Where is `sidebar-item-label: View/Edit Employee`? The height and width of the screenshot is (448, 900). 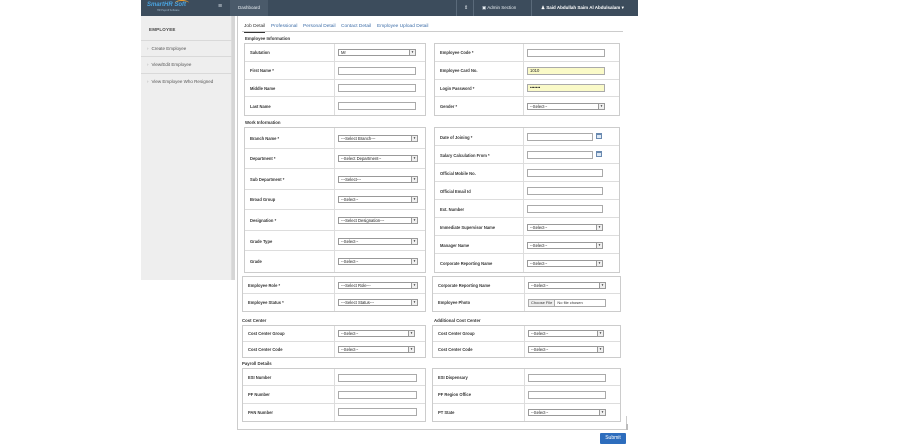 sidebar-item-label: View/Edit Employee is located at coordinates (171, 64).